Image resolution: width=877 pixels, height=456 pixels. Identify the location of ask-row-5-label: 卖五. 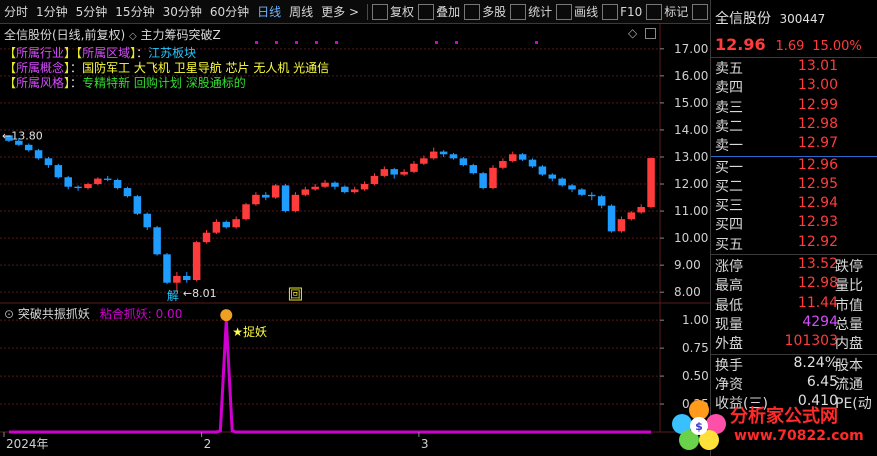
(729, 69).